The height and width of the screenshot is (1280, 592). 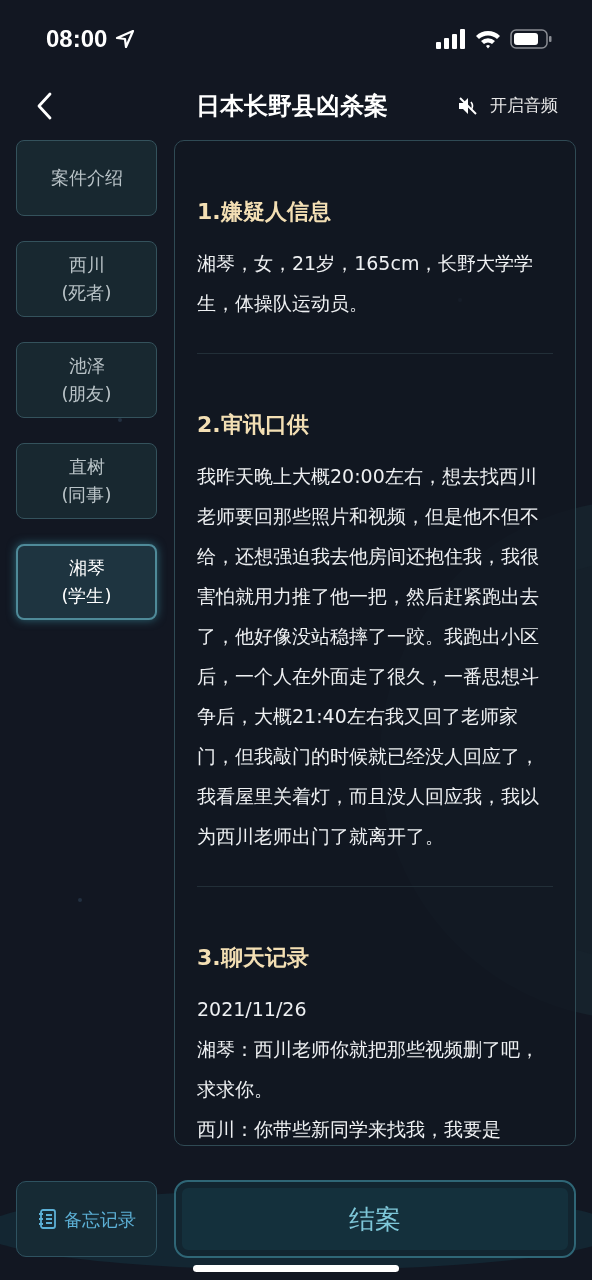 What do you see at coordinates (86, 380) in the screenshot?
I see `sidebar-tab: 池泽 (朋友)` at bounding box center [86, 380].